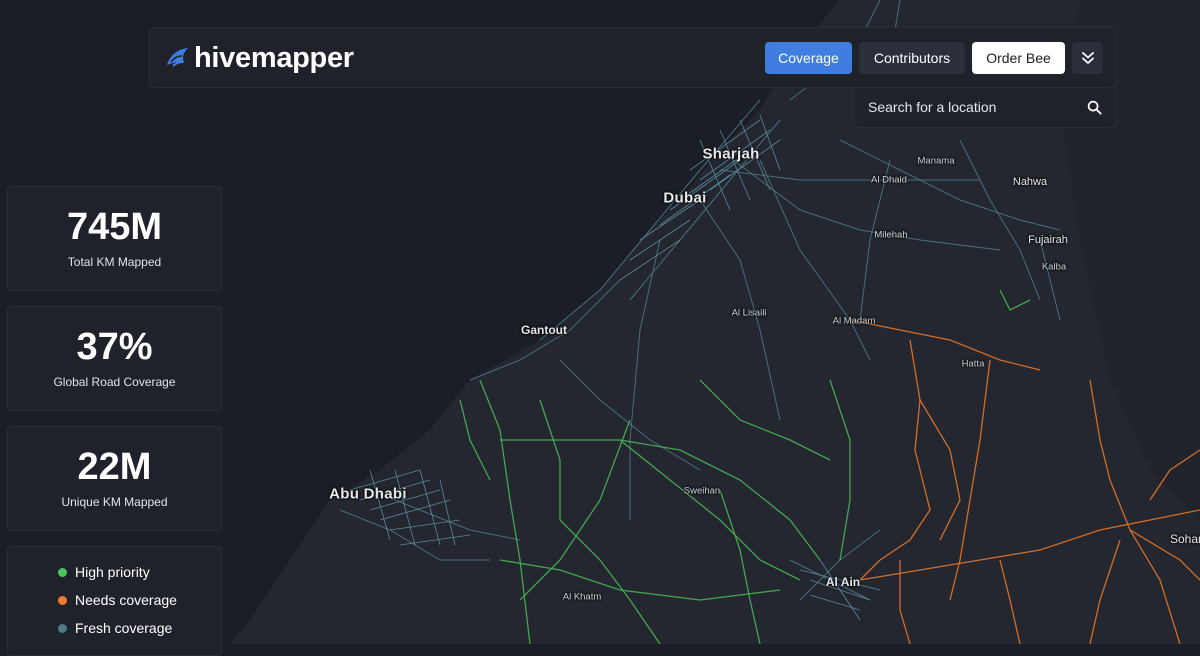 The height and width of the screenshot is (656, 1200). I want to click on place-label-sohar: Sohar, so click(1185, 539).